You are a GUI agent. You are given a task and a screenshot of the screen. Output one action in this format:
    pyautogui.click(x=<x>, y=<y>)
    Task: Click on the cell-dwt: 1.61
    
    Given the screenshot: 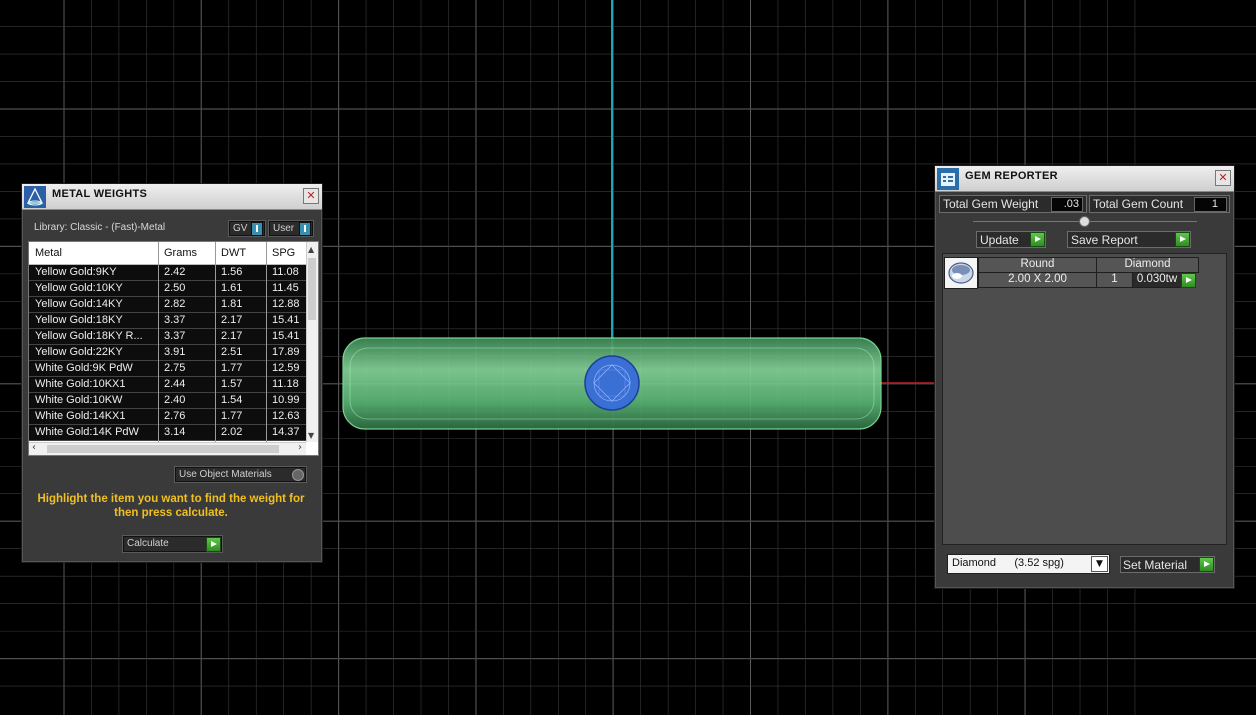 What is the action you would take?
    pyautogui.click(x=232, y=288)
    